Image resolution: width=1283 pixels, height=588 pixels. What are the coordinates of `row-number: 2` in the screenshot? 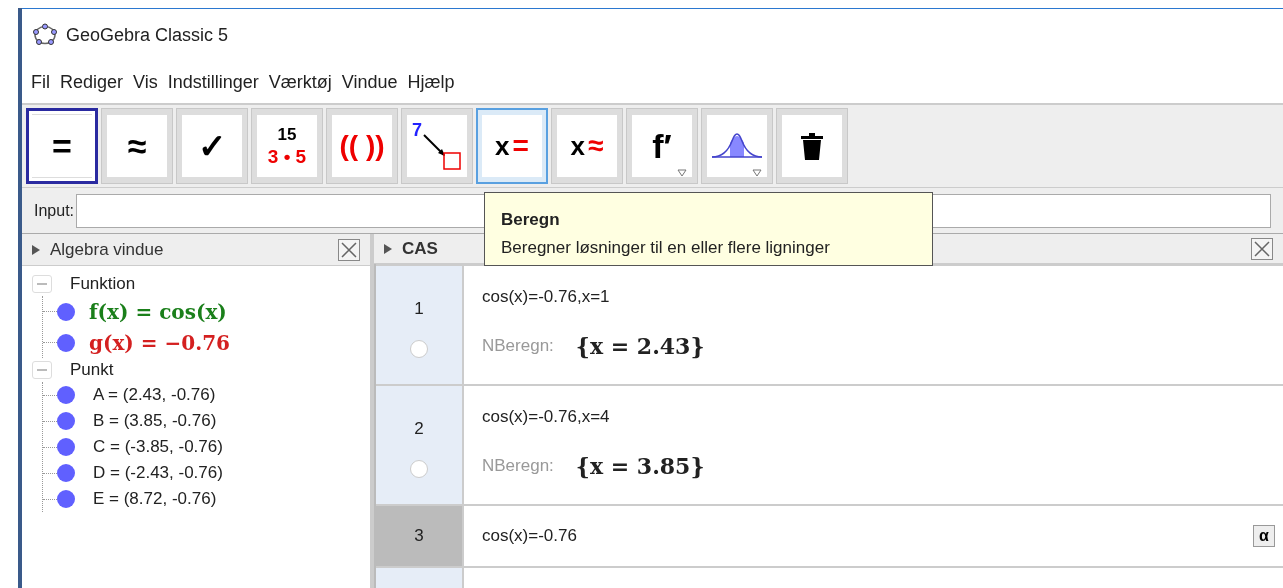 It's located at (419, 429).